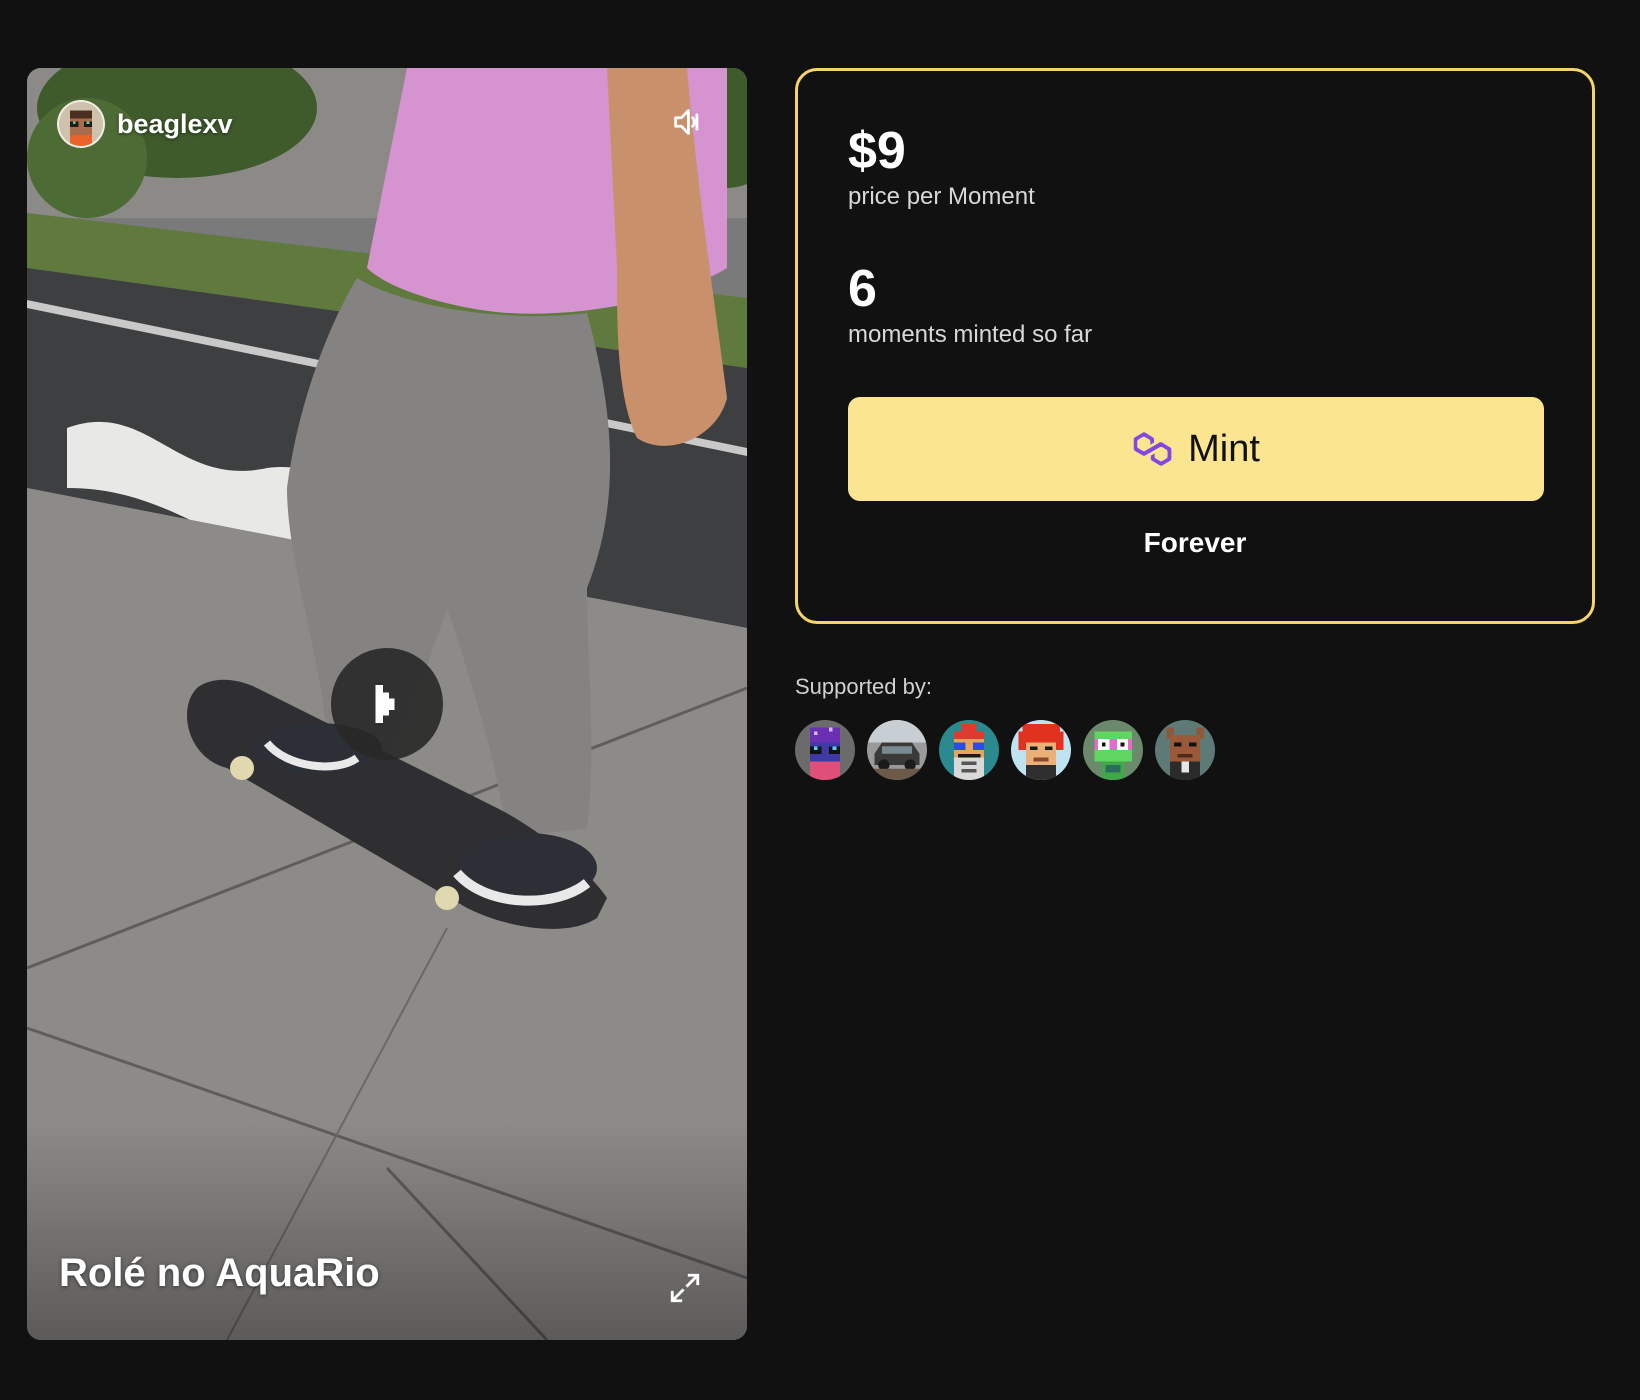  Describe the element at coordinates (1185, 750) in the screenshot. I see `pixel-avatar-brown-icon` at that location.